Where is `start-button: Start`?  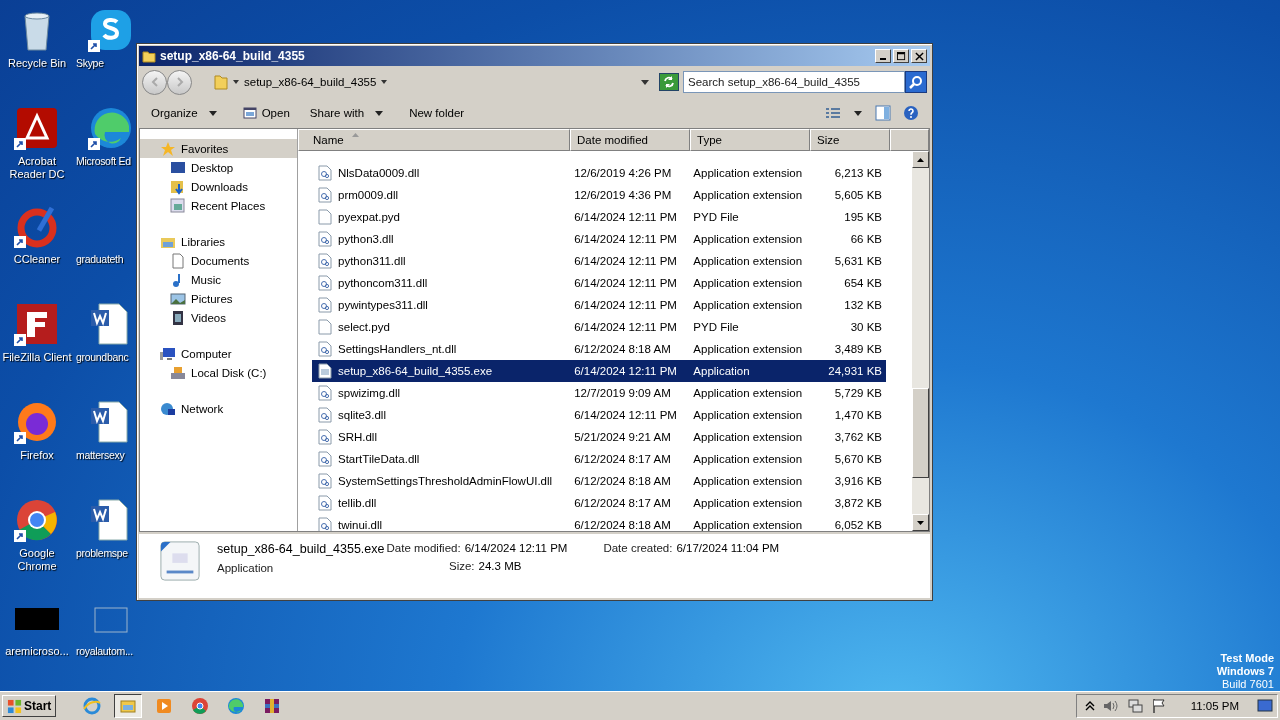 start-button: Start is located at coordinates (29, 706).